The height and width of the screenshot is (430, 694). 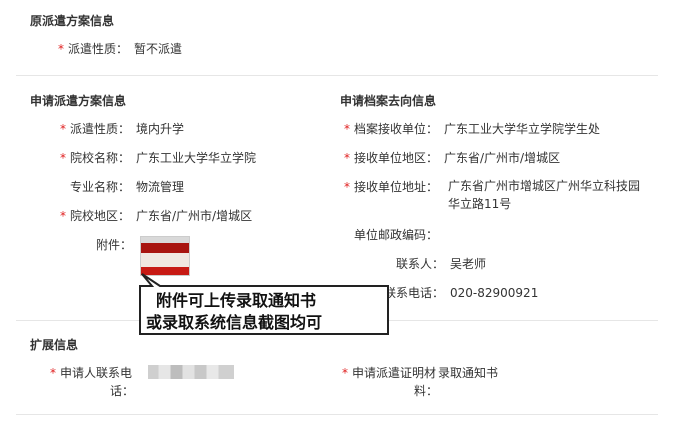 I want to click on field-label: 申请派遣证明材, so click(x=394, y=373).